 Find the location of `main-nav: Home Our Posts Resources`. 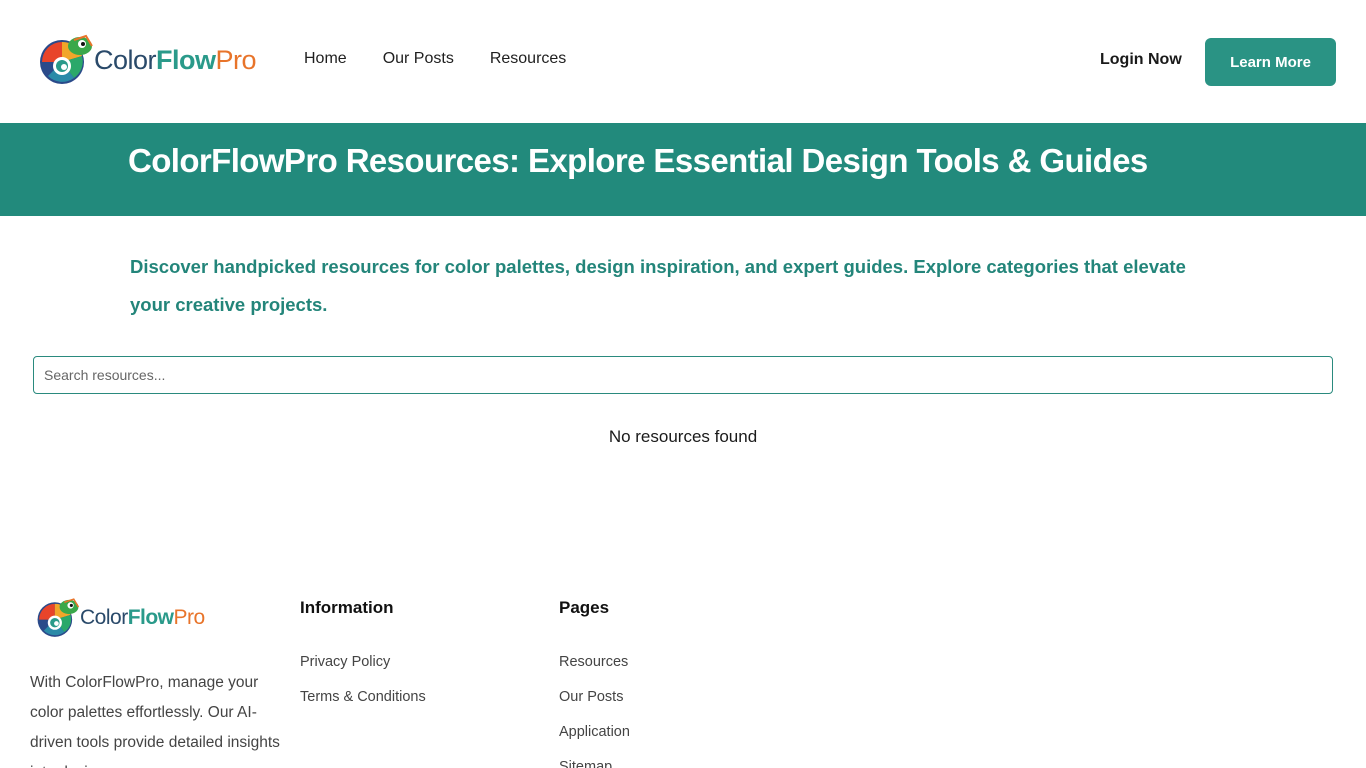

main-nav: Home Our Posts Resources is located at coordinates (435, 59).